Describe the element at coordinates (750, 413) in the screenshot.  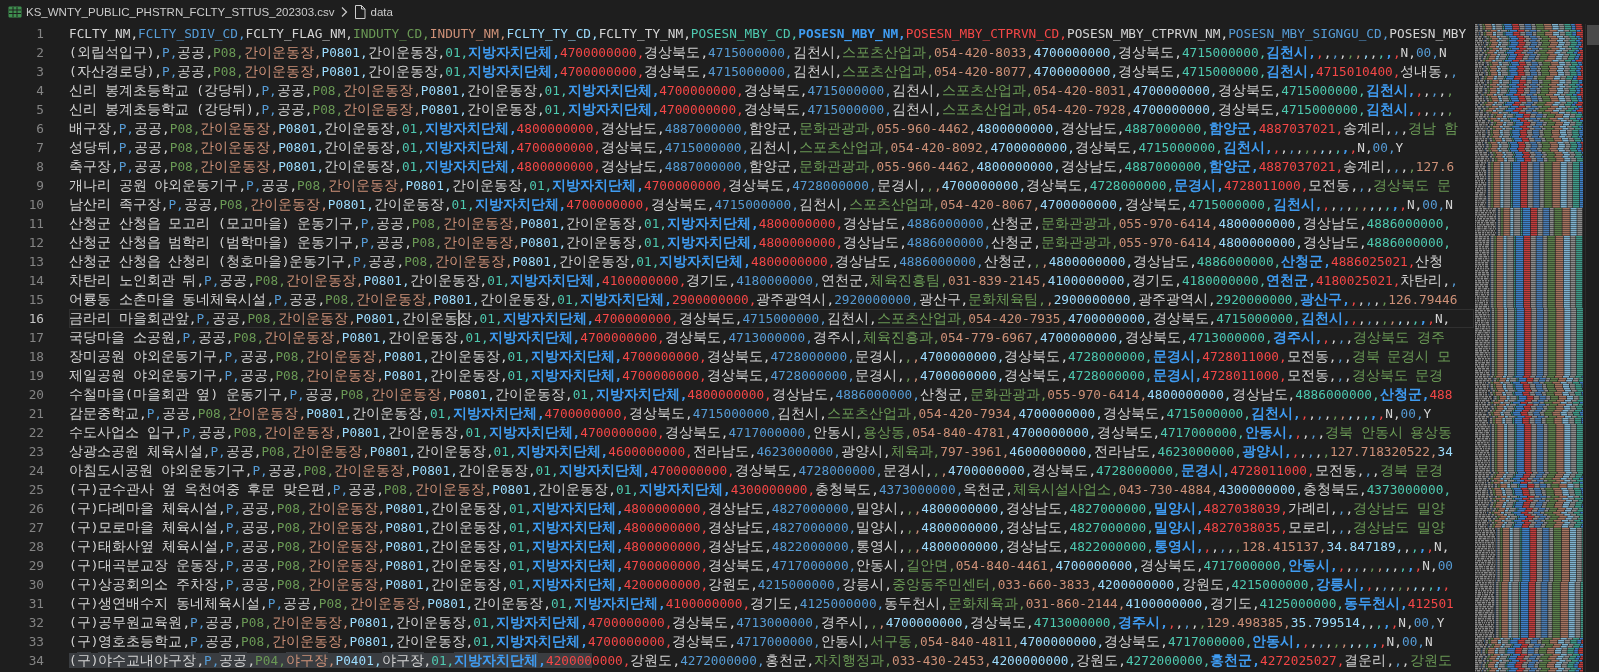
I see `code-line: 감문중학교,P,공공,P08,간이운동장,P0801,간이운동장,01,지방자치단체,4700000000,경상북도,4715000000,김천시,스포츠산업과,054-420-7934,4700000000,경상북도,4715000000,김천시,,,,,,,,,,,,N,00,Y` at that location.